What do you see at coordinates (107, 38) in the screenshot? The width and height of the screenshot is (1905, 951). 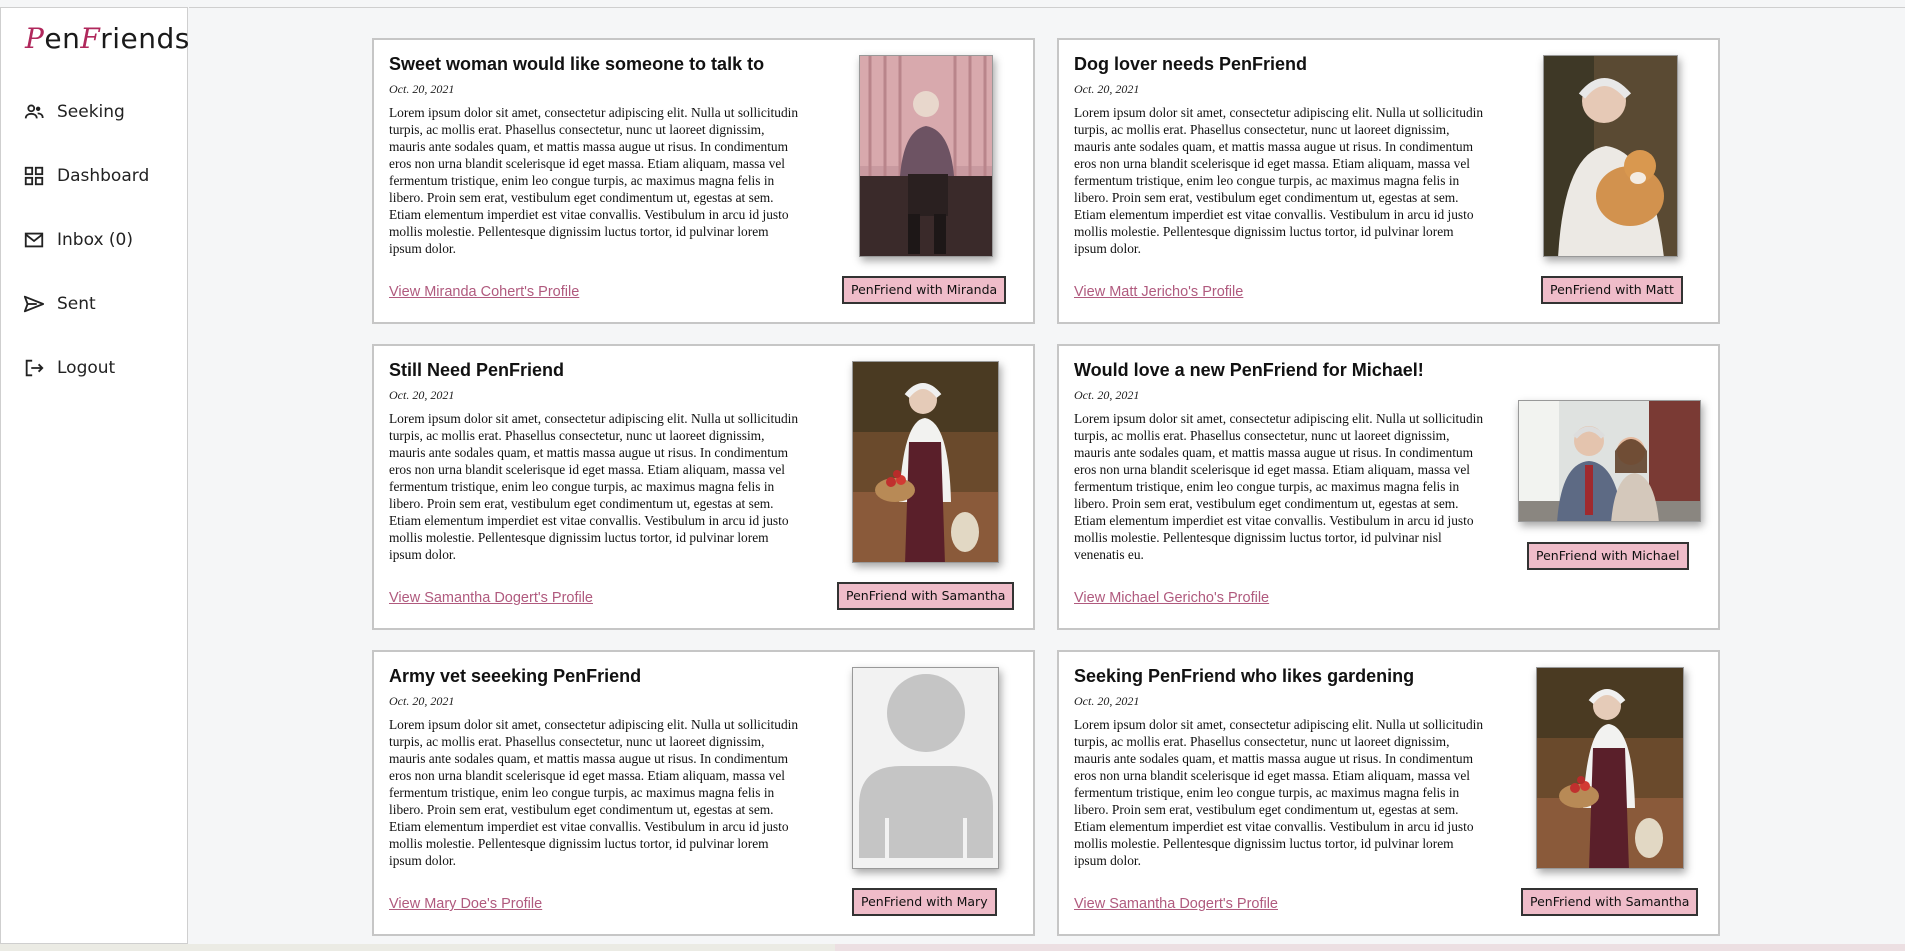 I see `app-logo: PenFriends` at bounding box center [107, 38].